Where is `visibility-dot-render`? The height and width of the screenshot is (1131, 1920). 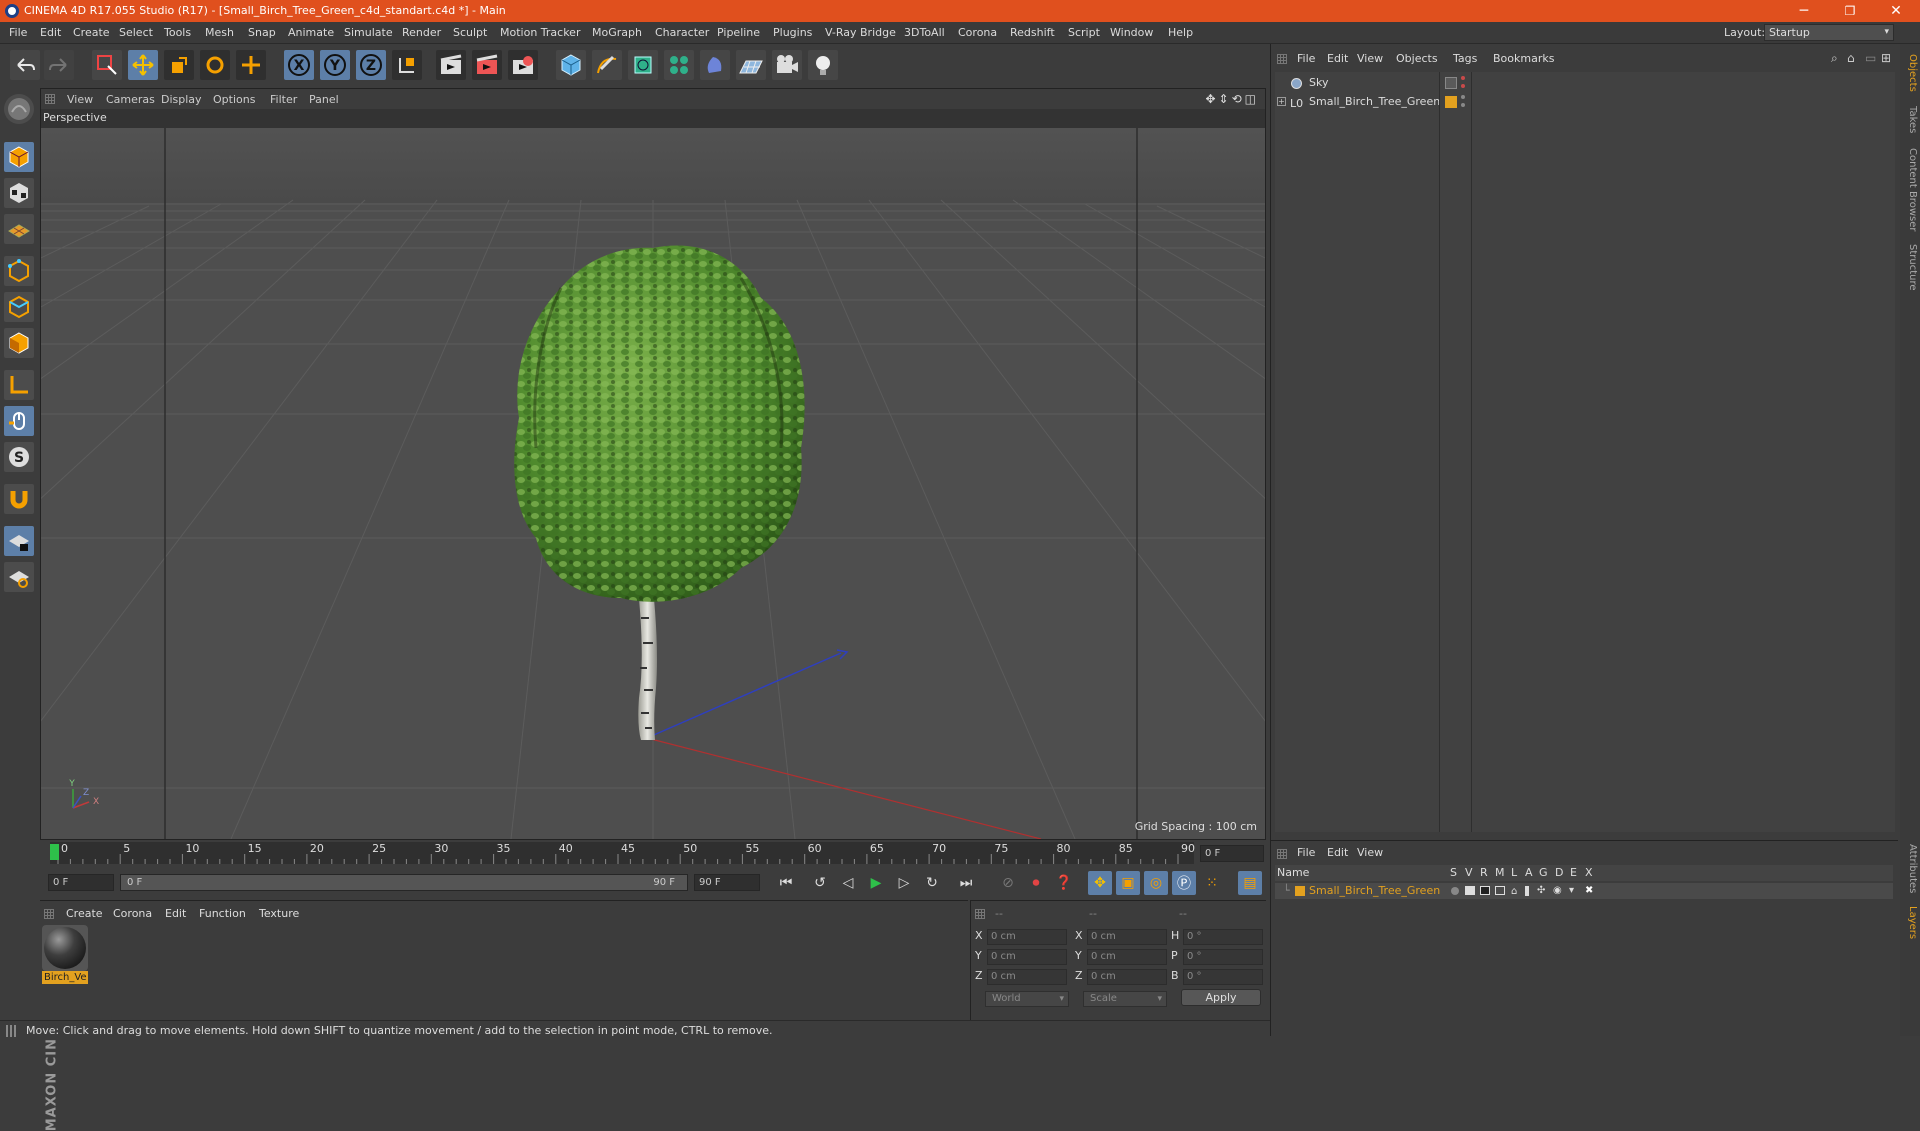 visibility-dot-render is located at coordinates (1463, 105).